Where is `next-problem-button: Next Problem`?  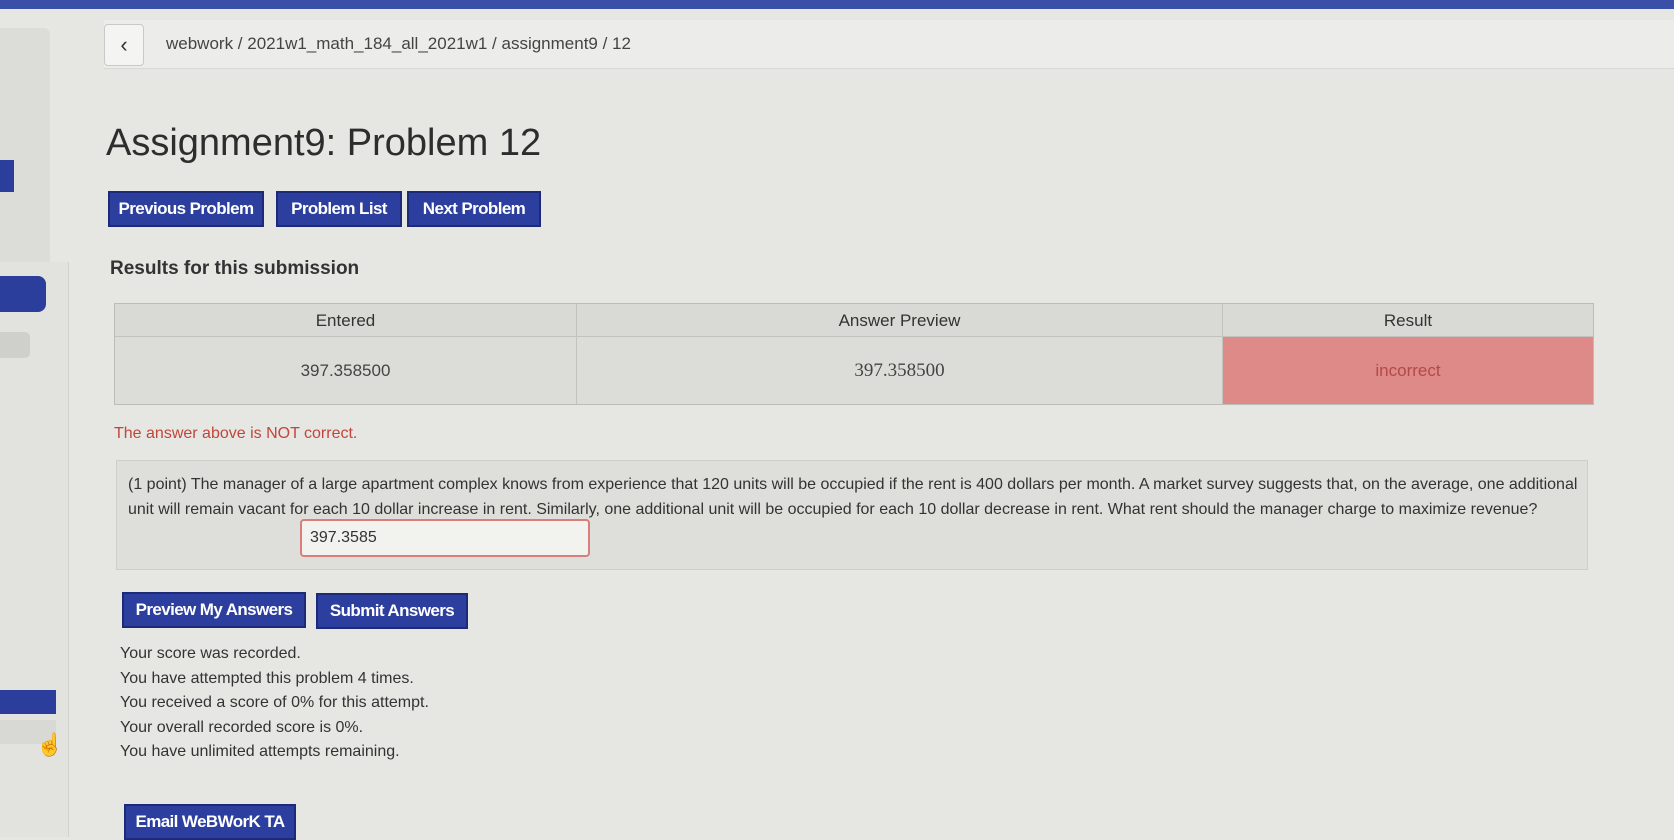
next-problem-button: Next Problem is located at coordinates (474, 209).